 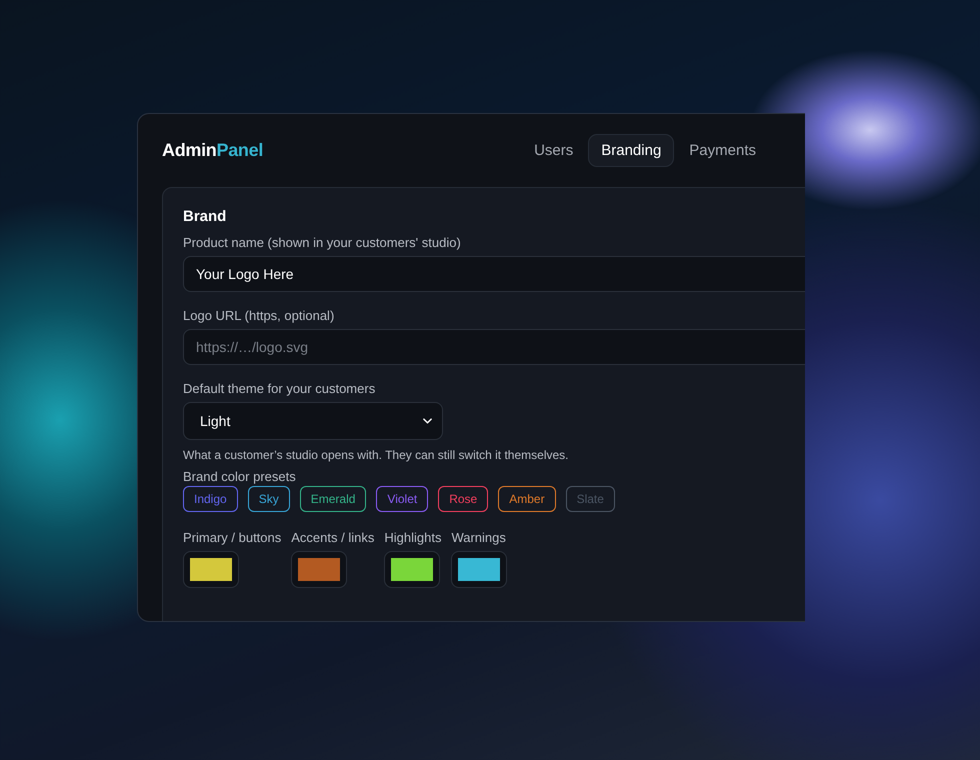 What do you see at coordinates (259, 315) in the screenshot?
I see `field-label: Logo URL (https, optional)` at bounding box center [259, 315].